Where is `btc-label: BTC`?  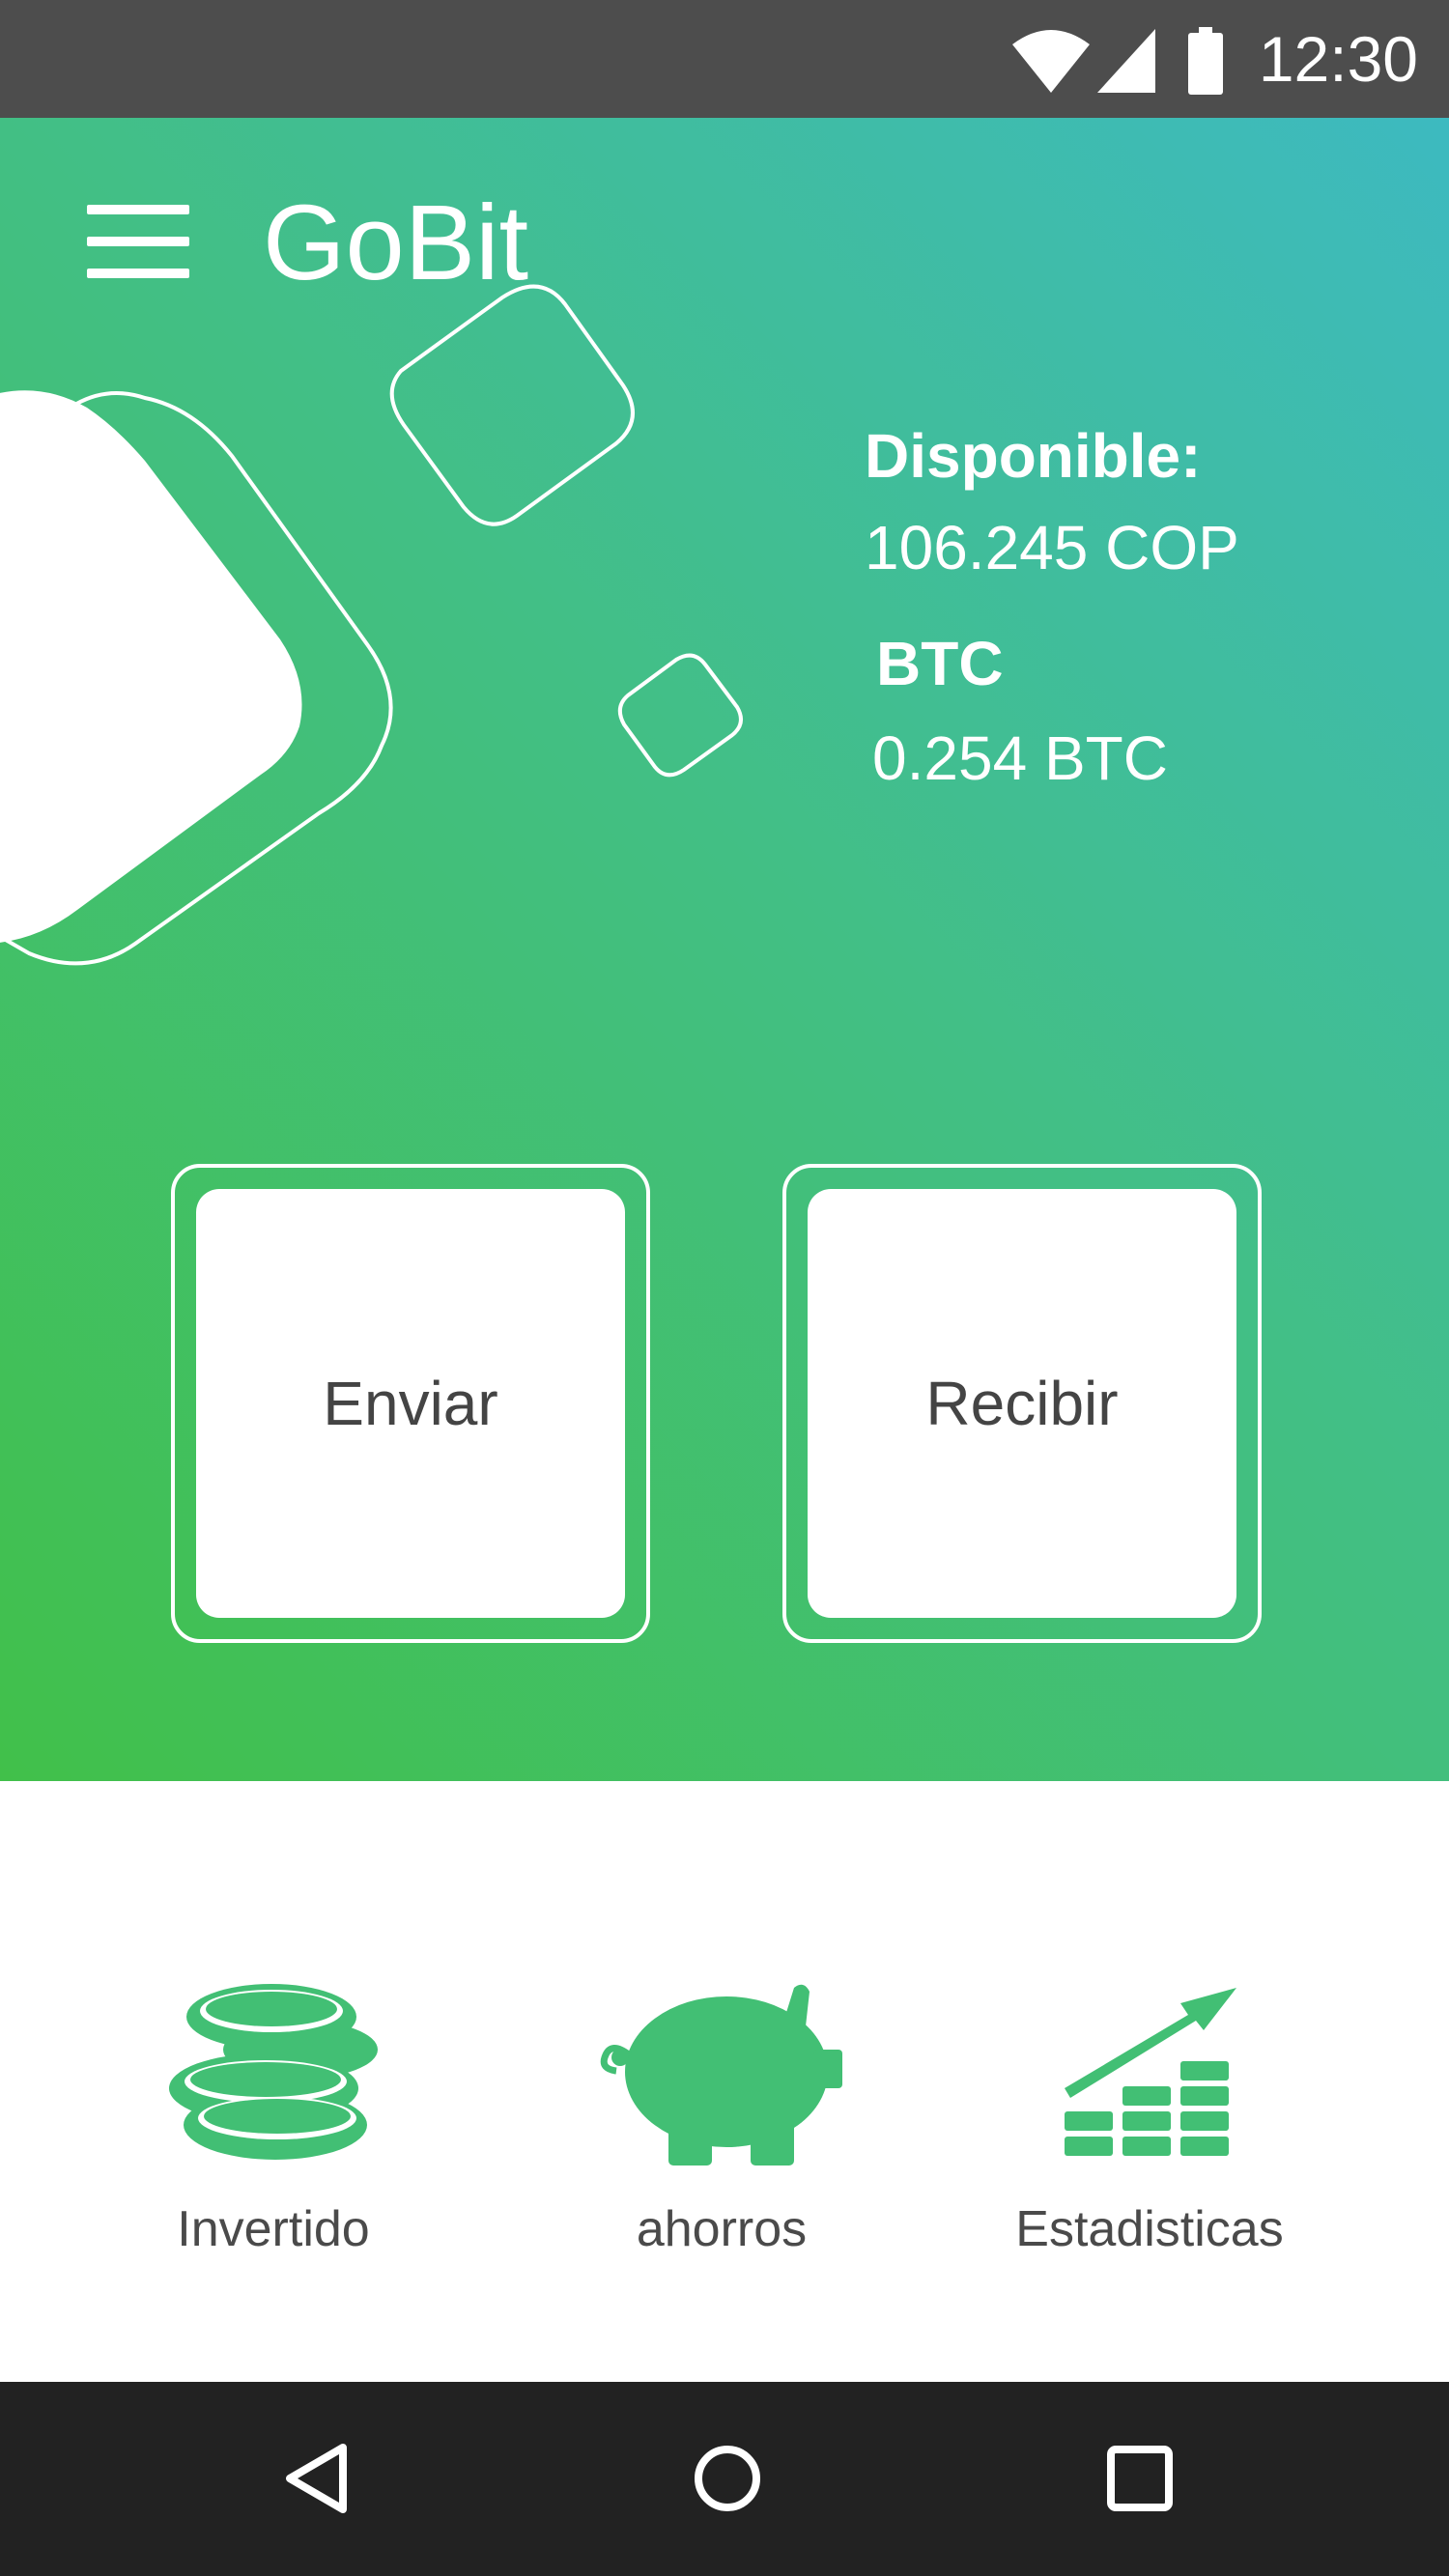
btc-label: BTC is located at coordinates (940, 663).